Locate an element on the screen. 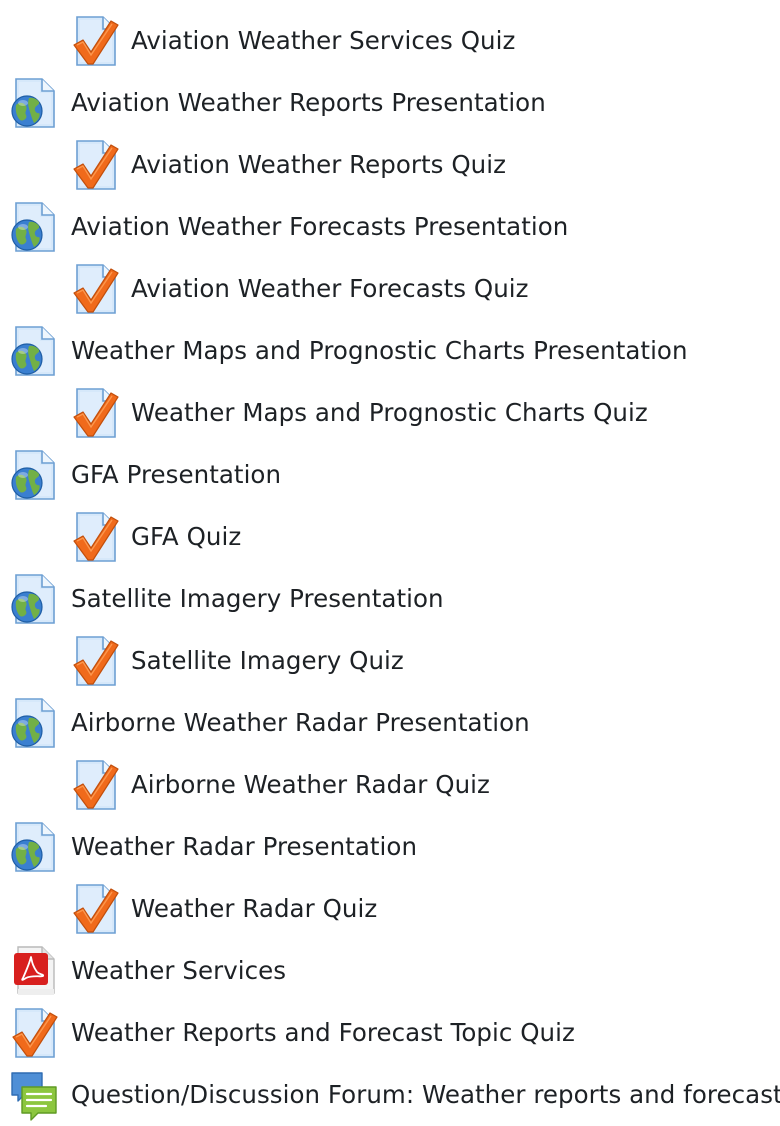  activity-item-page: Aviation Weather Reports Presentation is located at coordinates (390, 103).